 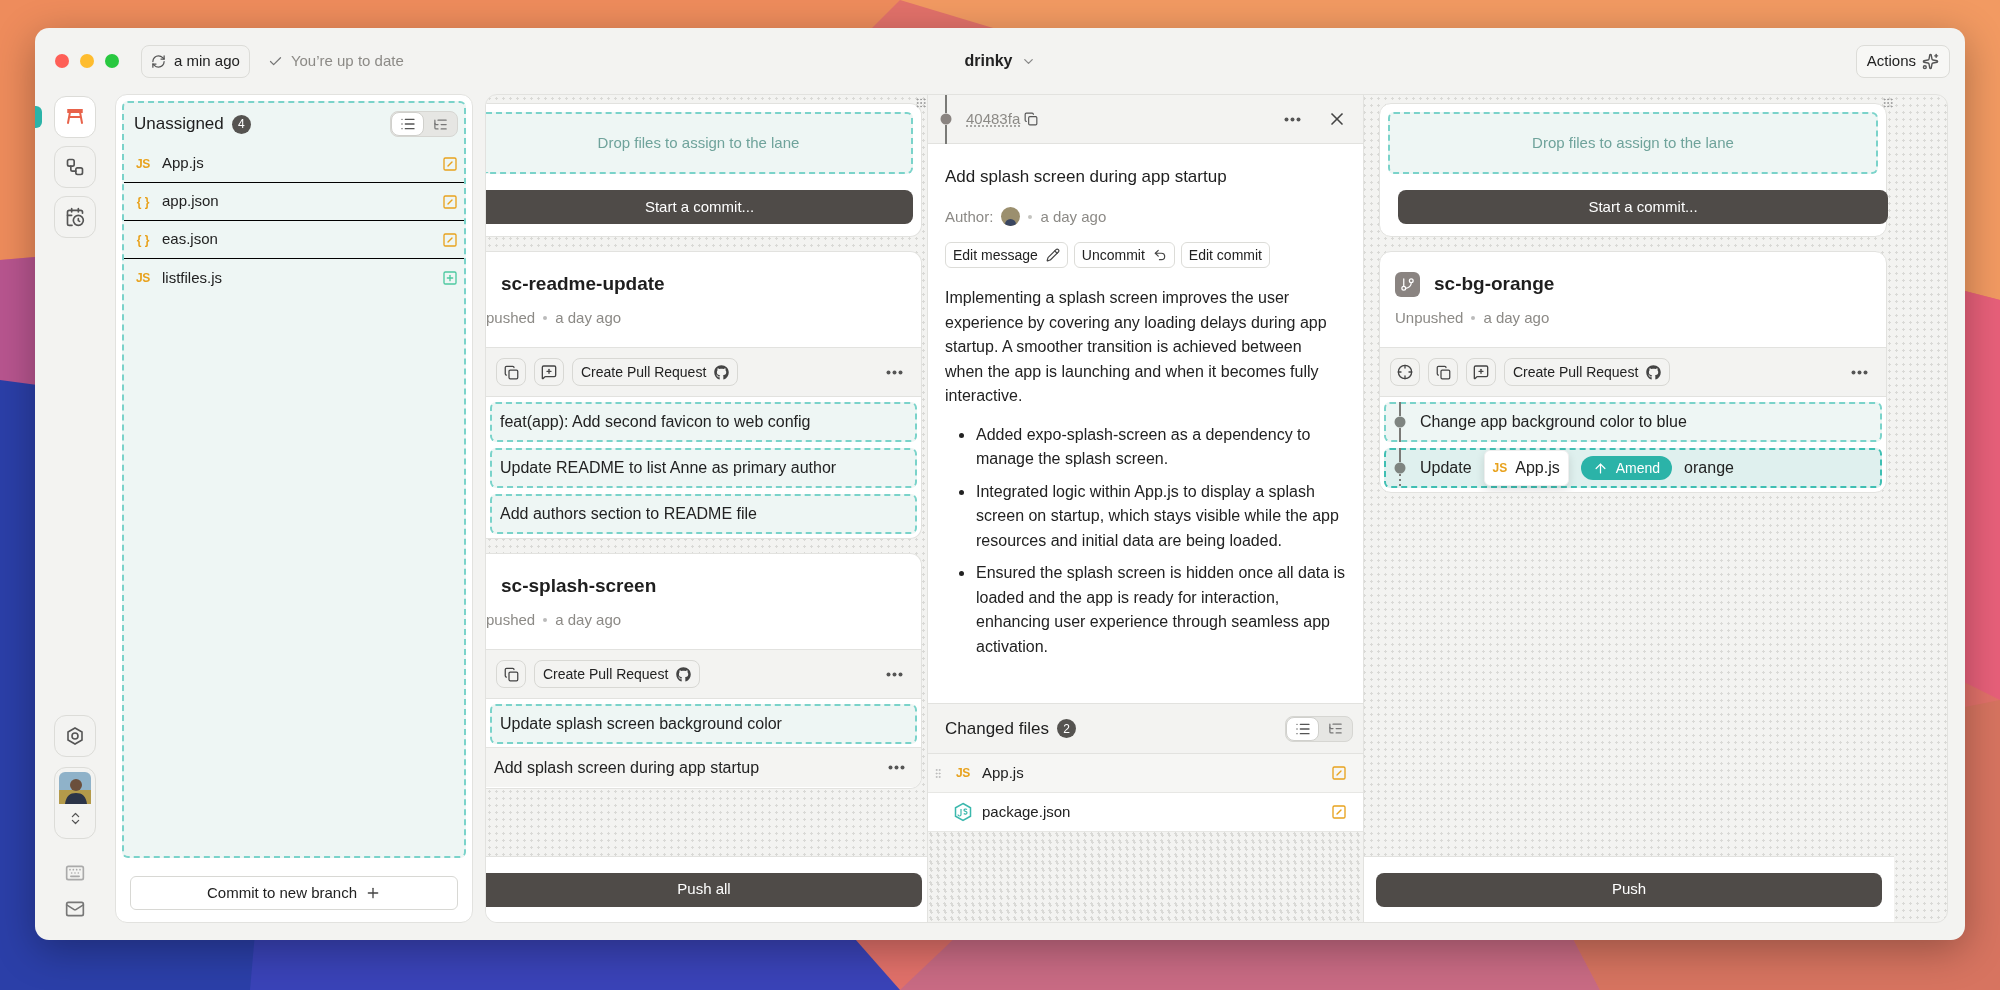 I want to click on commit-title: Add authors section to README file, so click(x=628, y=514).